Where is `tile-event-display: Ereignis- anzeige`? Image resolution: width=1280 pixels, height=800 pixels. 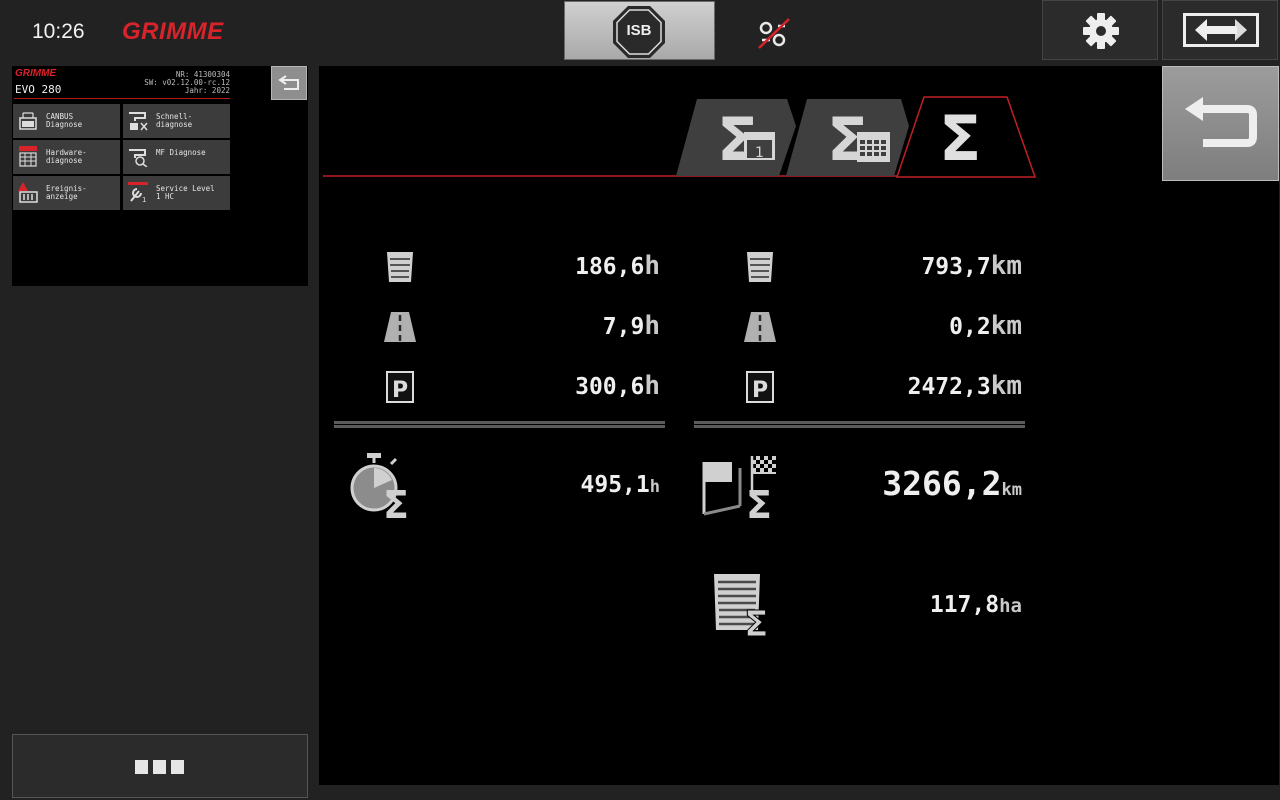 tile-event-display: Ereignis- anzeige is located at coordinates (66, 193).